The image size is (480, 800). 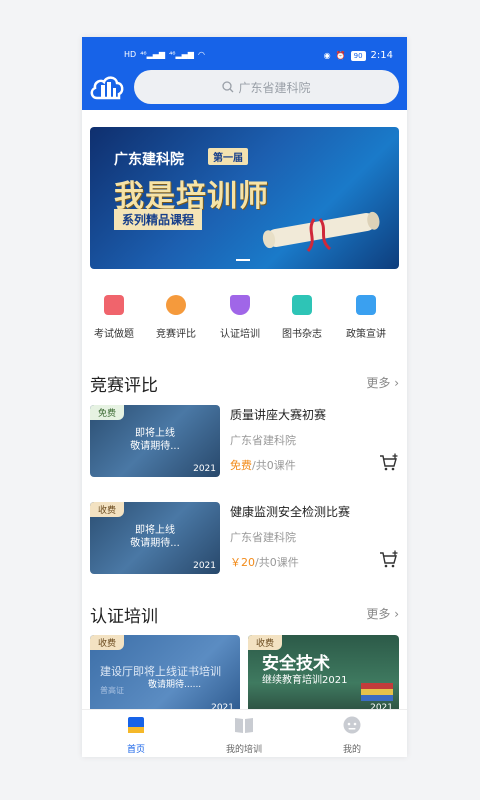 I want to click on star-badge-icon, so click(x=366, y=305).